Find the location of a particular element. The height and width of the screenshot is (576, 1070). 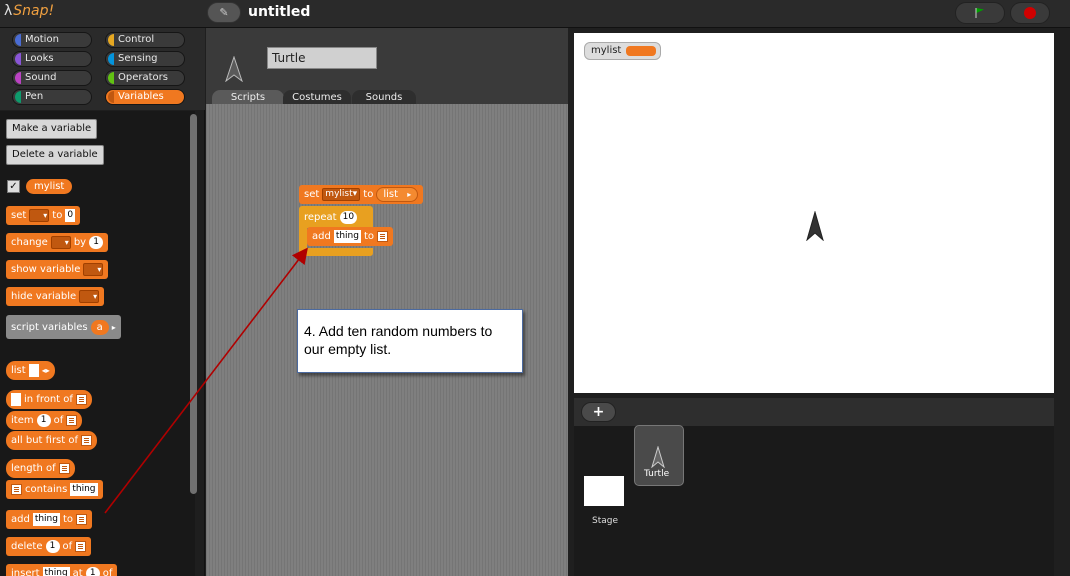

block-set-variable: set ▾ to 0 is located at coordinates (43, 215).